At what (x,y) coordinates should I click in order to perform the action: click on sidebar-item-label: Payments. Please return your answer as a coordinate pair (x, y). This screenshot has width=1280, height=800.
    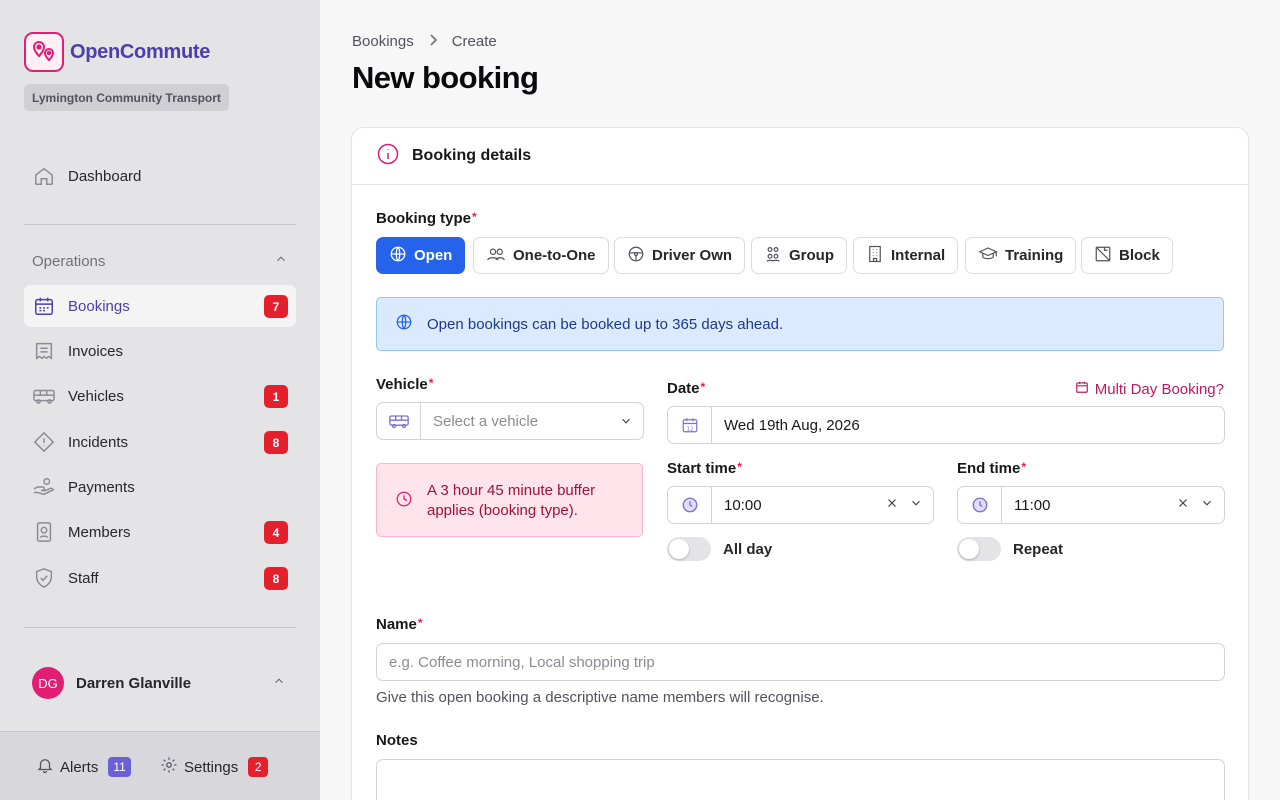
    Looking at the image, I should click on (101, 487).